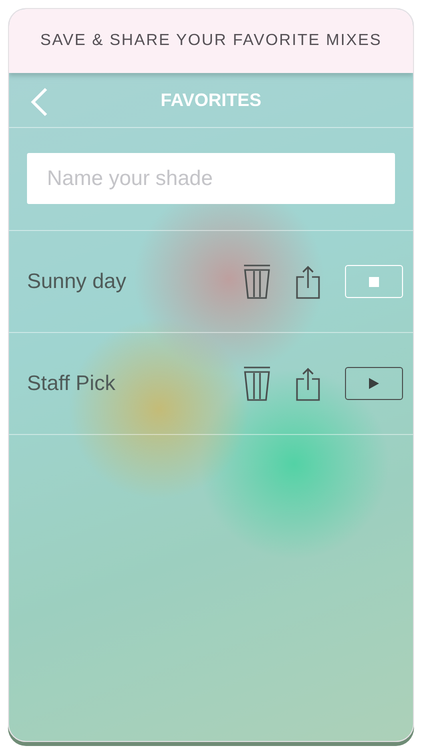 The height and width of the screenshot is (750, 422). I want to click on favorite-name: Sunny day, so click(77, 281).